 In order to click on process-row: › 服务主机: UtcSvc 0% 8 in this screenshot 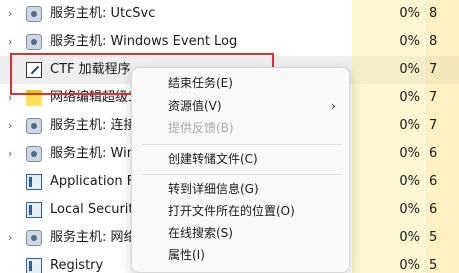, I will do `click(229, 14)`.